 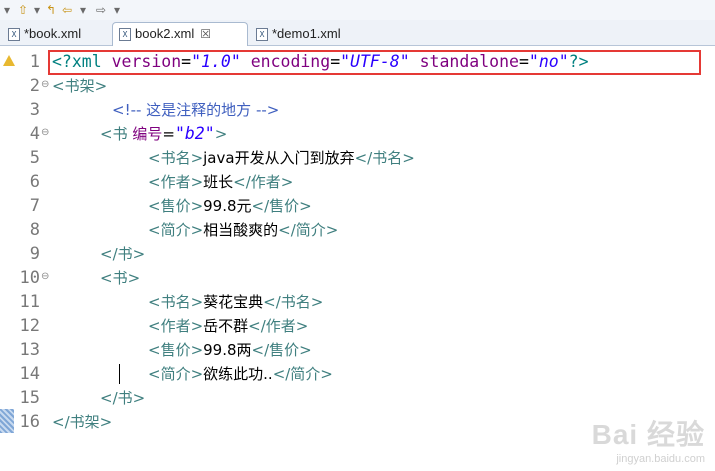 I want to click on toolbar: ▾ ⇧ ▾ ↰ ⇦ ▾ ⇨ ▾, so click(x=357, y=10).